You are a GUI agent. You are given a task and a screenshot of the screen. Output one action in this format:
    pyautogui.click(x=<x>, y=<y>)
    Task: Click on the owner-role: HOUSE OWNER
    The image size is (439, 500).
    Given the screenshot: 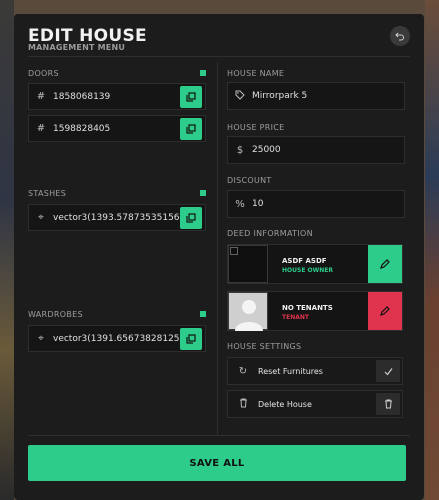 What is the action you would take?
    pyautogui.click(x=307, y=270)
    